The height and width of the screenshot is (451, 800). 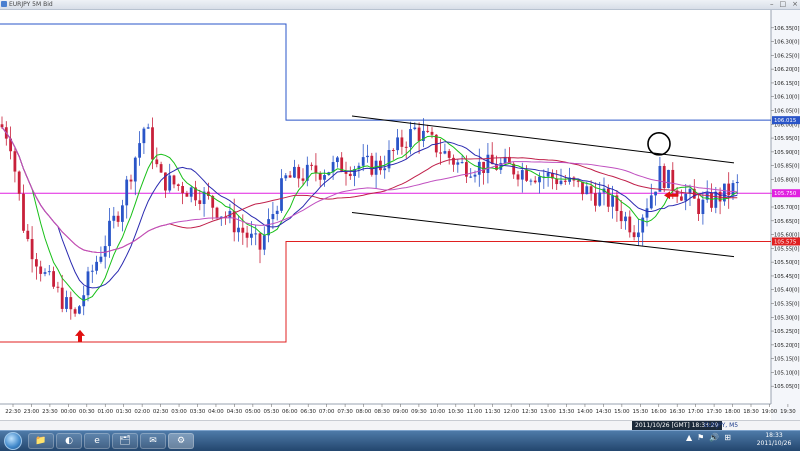 I want to click on x-tick-label: 04:30, so click(x=235, y=412).